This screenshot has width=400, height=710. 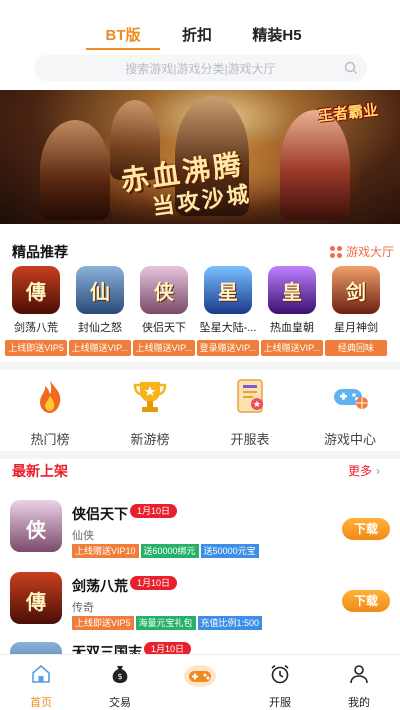 What do you see at coordinates (228, 290) in the screenshot?
I see `game-icon: 星` at bounding box center [228, 290].